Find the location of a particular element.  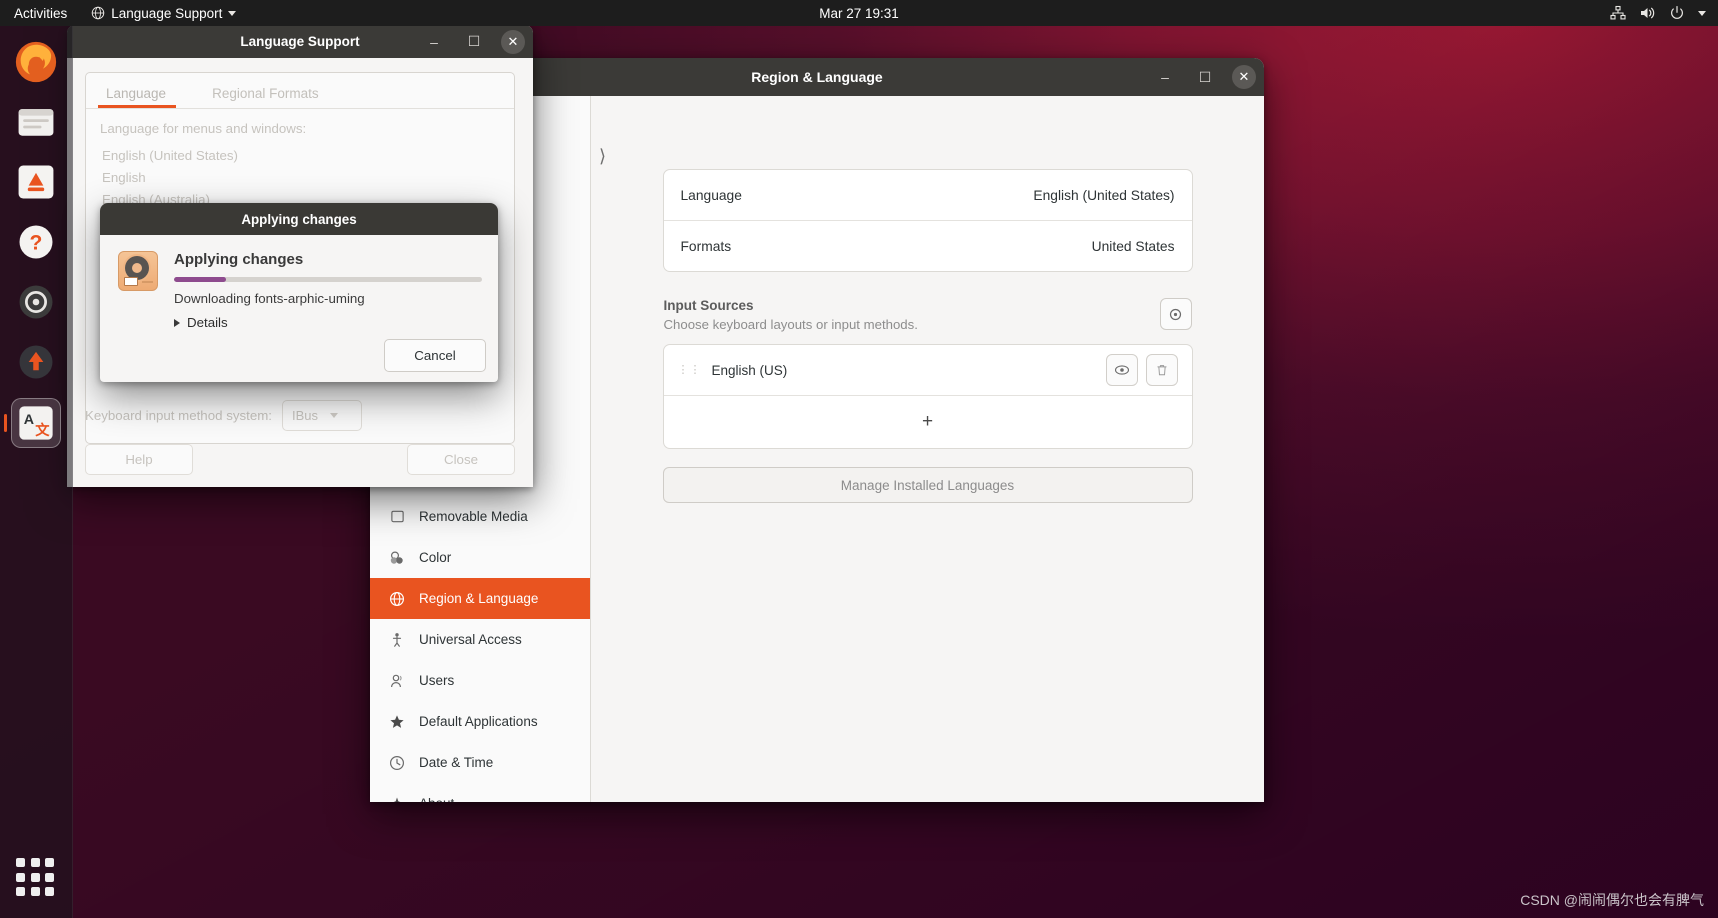

tab-regional-formats-label: Regional Formats is located at coordinates (265, 93).